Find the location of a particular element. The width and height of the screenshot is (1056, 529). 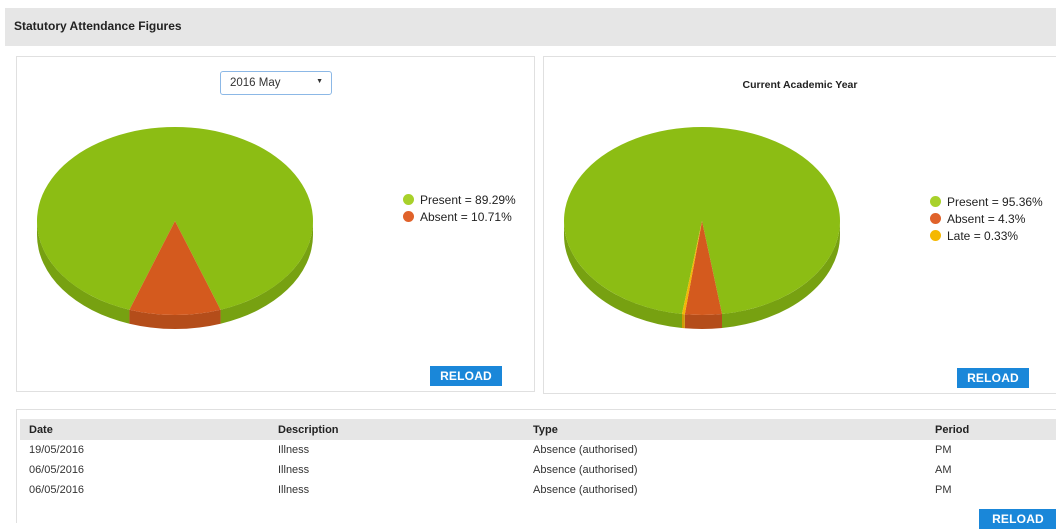

legend-item-present: Present = 89.29% is located at coordinates (459, 199).